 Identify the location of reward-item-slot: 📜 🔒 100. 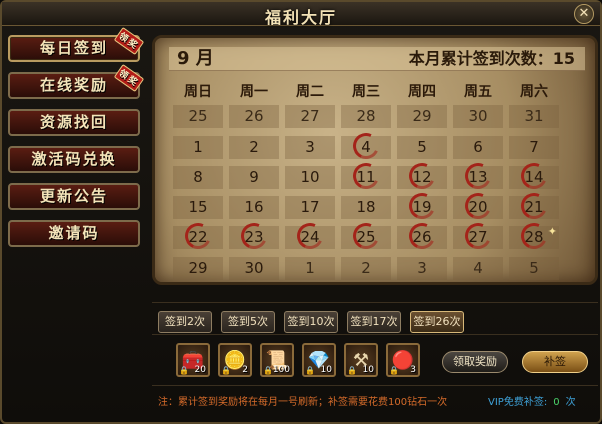
(277, 360).